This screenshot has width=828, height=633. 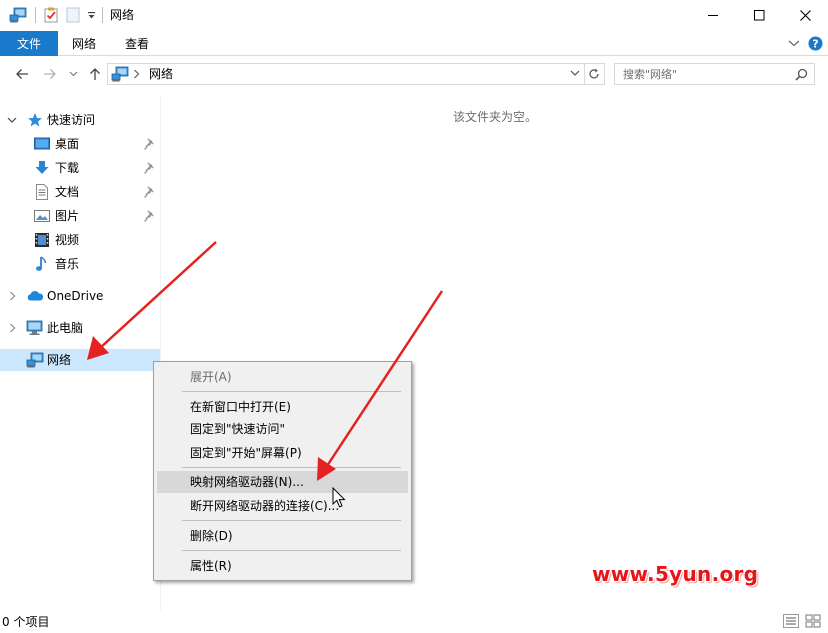 I want to click on forward-arrow-icon, so click(x=50, y=74).